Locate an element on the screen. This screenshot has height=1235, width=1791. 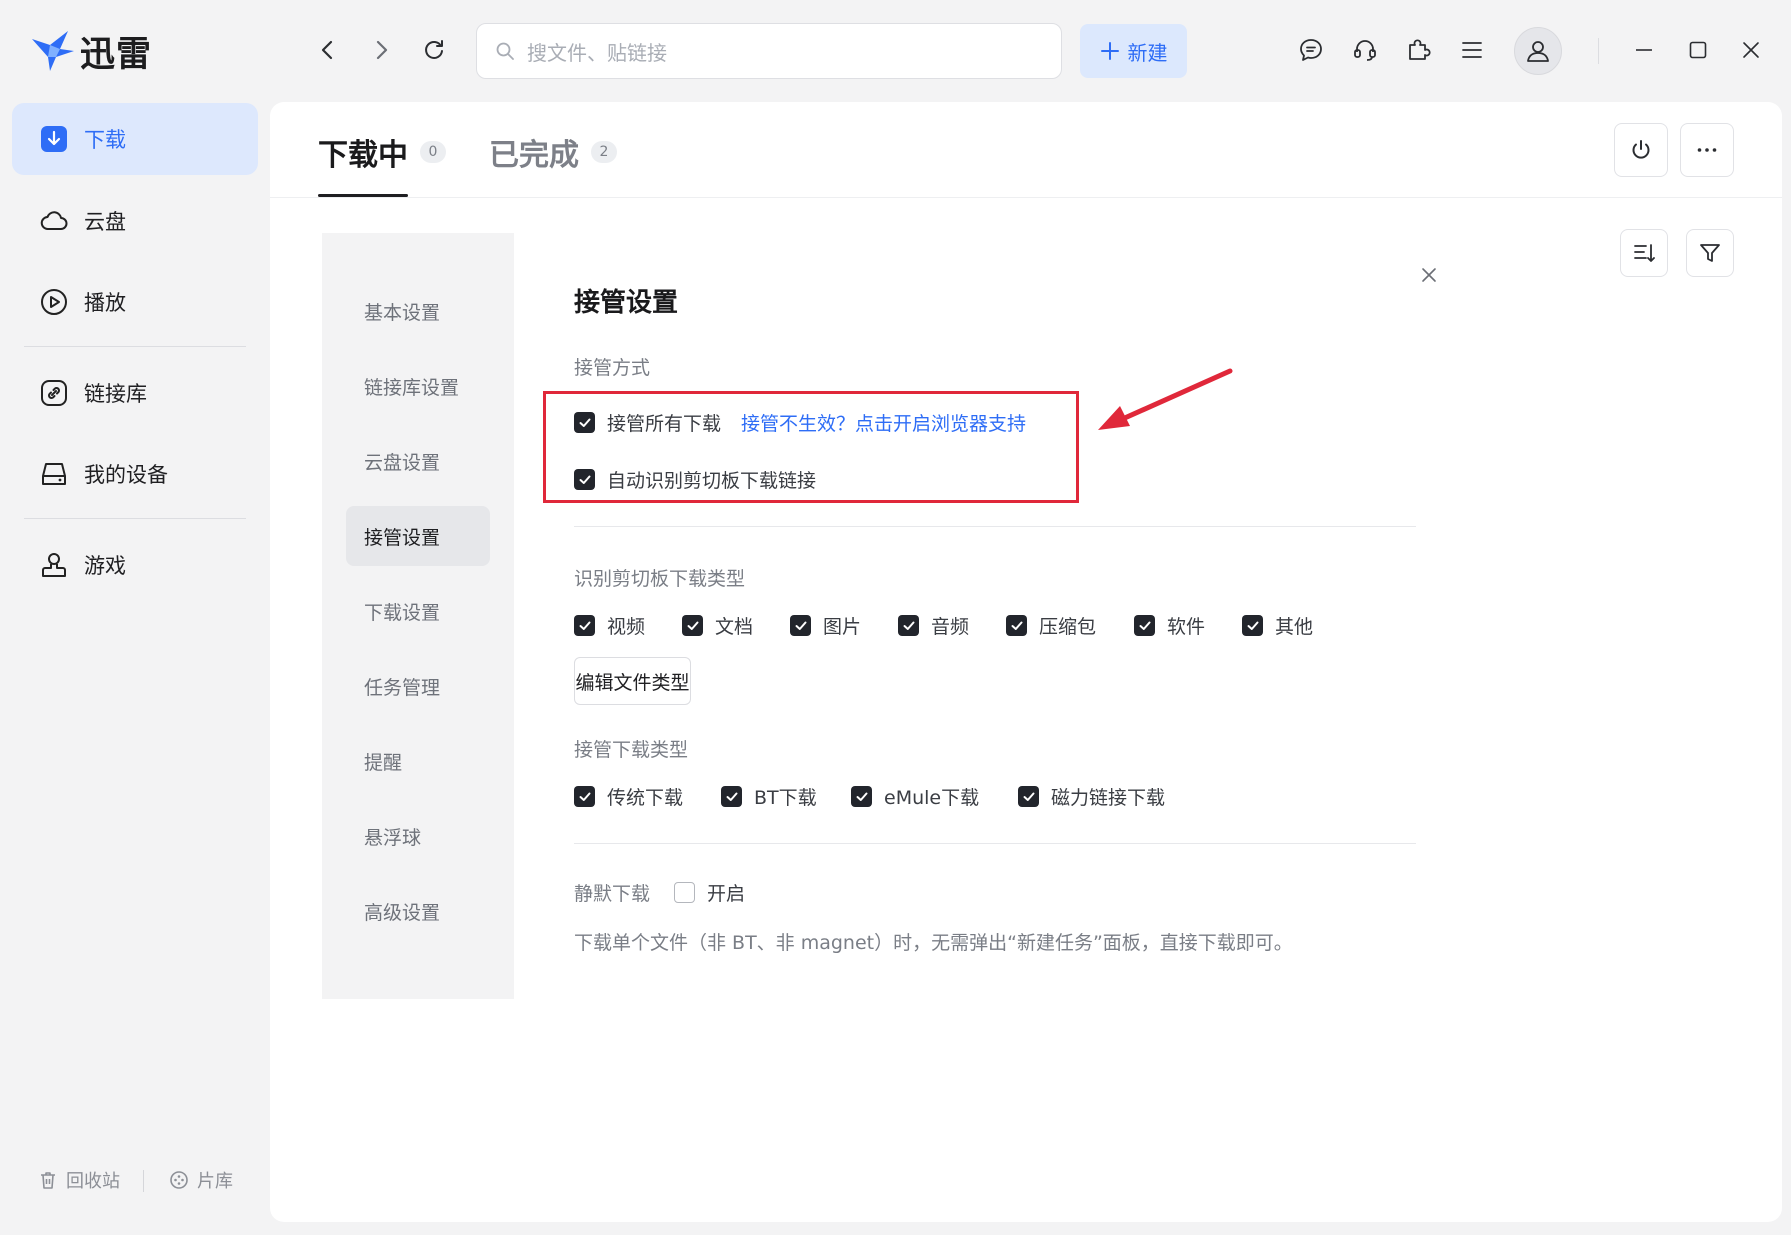
filter-button is located at coordinates (1710, 253).